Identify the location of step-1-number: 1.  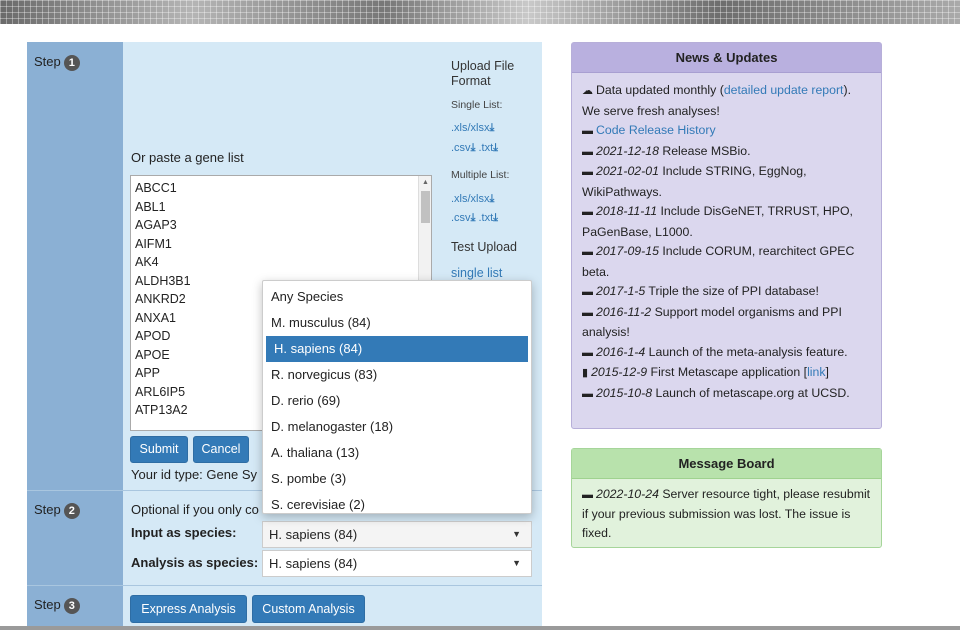
(71, 63).